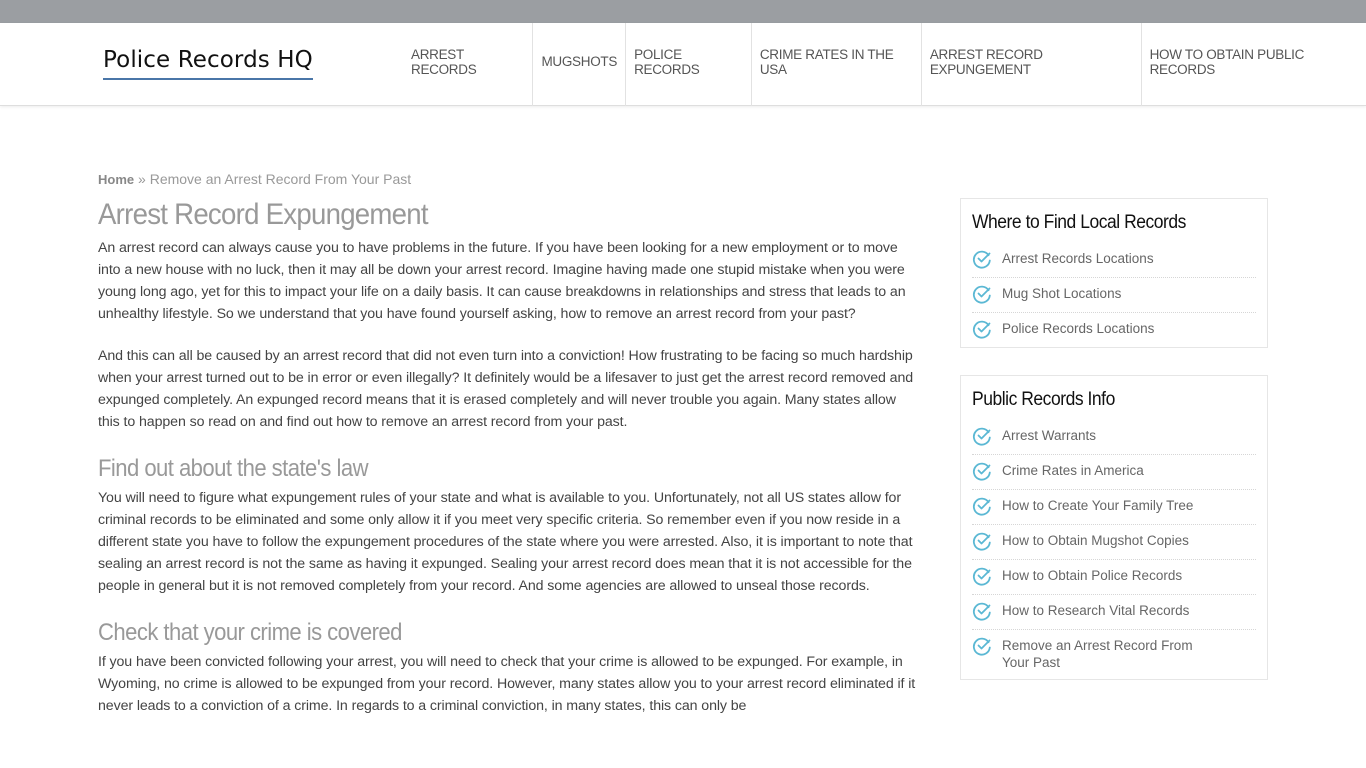  What do you see at coordinates (1098, 505) in the screenshot?
I see `widget-link-label: How to Create Your Family Tree` at bounding box center [1098, 505].